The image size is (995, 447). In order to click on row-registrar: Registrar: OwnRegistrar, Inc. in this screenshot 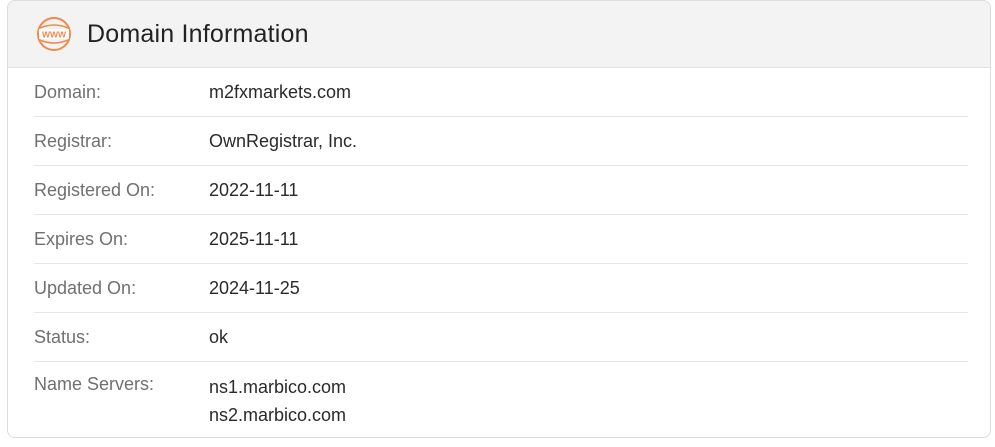, I will do `click(501, 141)`.